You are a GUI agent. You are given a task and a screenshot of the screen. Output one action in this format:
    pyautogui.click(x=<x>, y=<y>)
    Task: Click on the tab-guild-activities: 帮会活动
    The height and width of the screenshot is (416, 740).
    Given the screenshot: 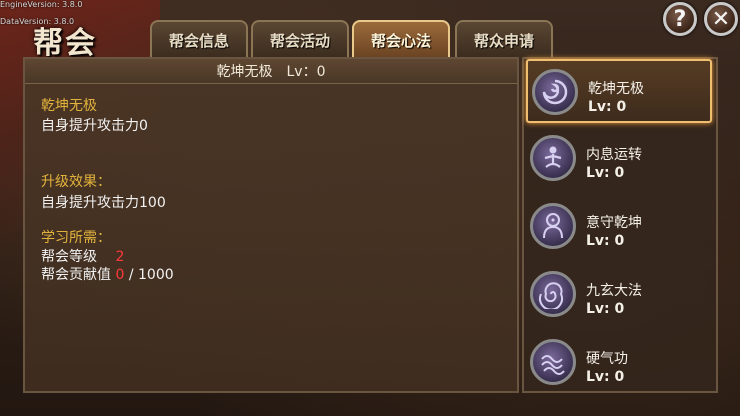 What is the action you would take?
    pyautogui.click(x=300, y=39)
    